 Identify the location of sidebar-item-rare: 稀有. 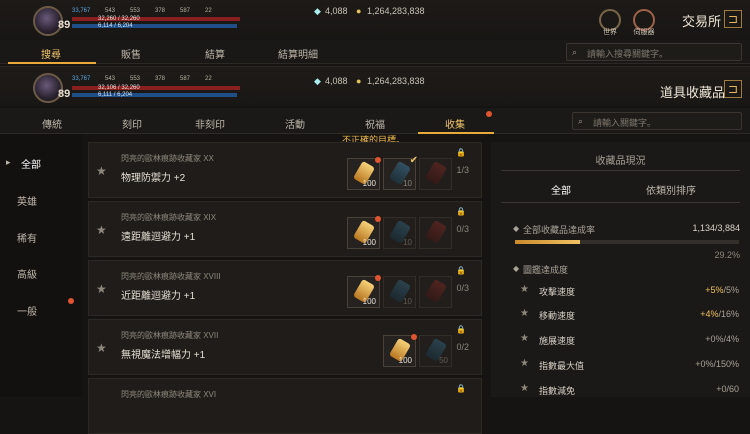
(34, 237).